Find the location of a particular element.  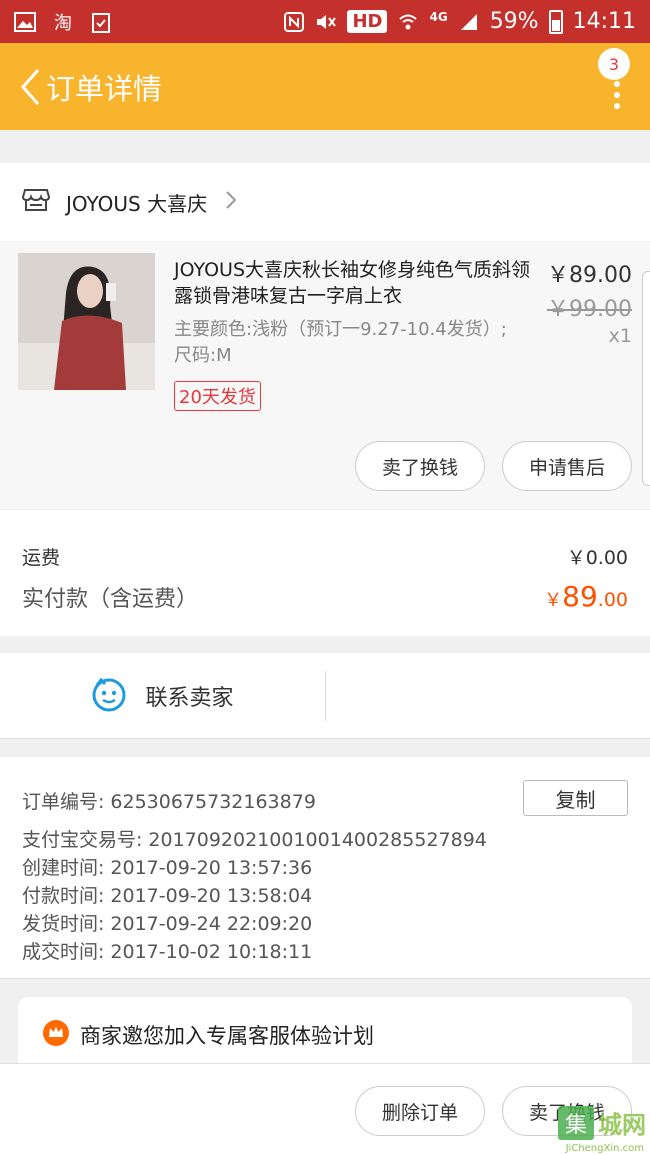

original-price: ￥99.00 is located at coordinates (589, 309).